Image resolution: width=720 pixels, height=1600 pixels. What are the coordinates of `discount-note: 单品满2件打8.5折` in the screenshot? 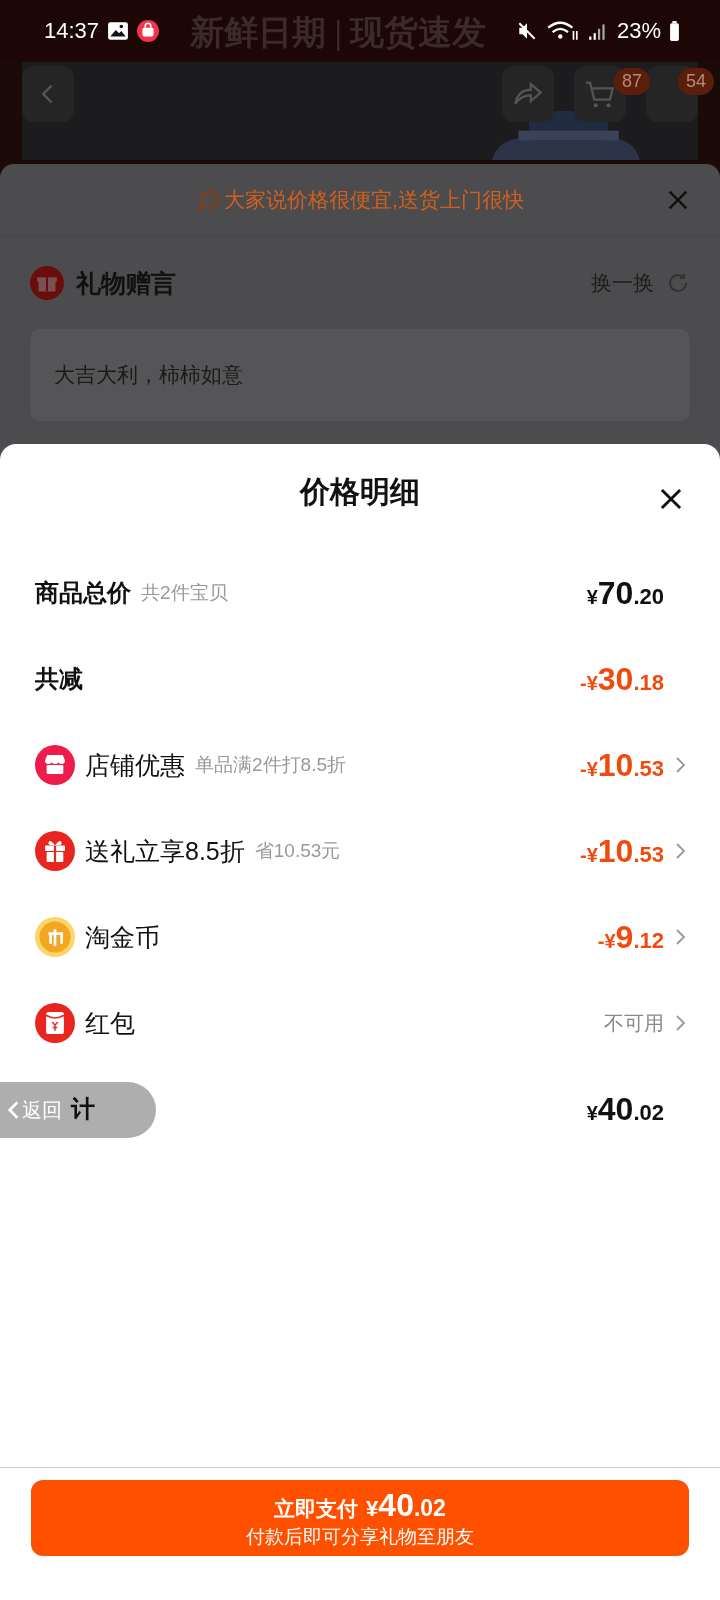 It's located at (270, 765).